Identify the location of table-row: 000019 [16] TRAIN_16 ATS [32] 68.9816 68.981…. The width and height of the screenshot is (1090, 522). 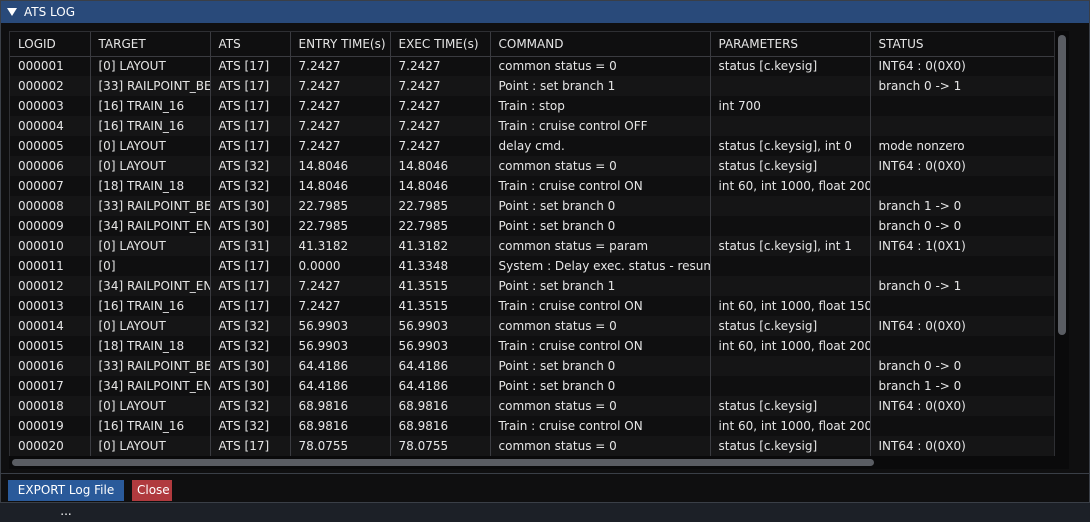
(532, 426).